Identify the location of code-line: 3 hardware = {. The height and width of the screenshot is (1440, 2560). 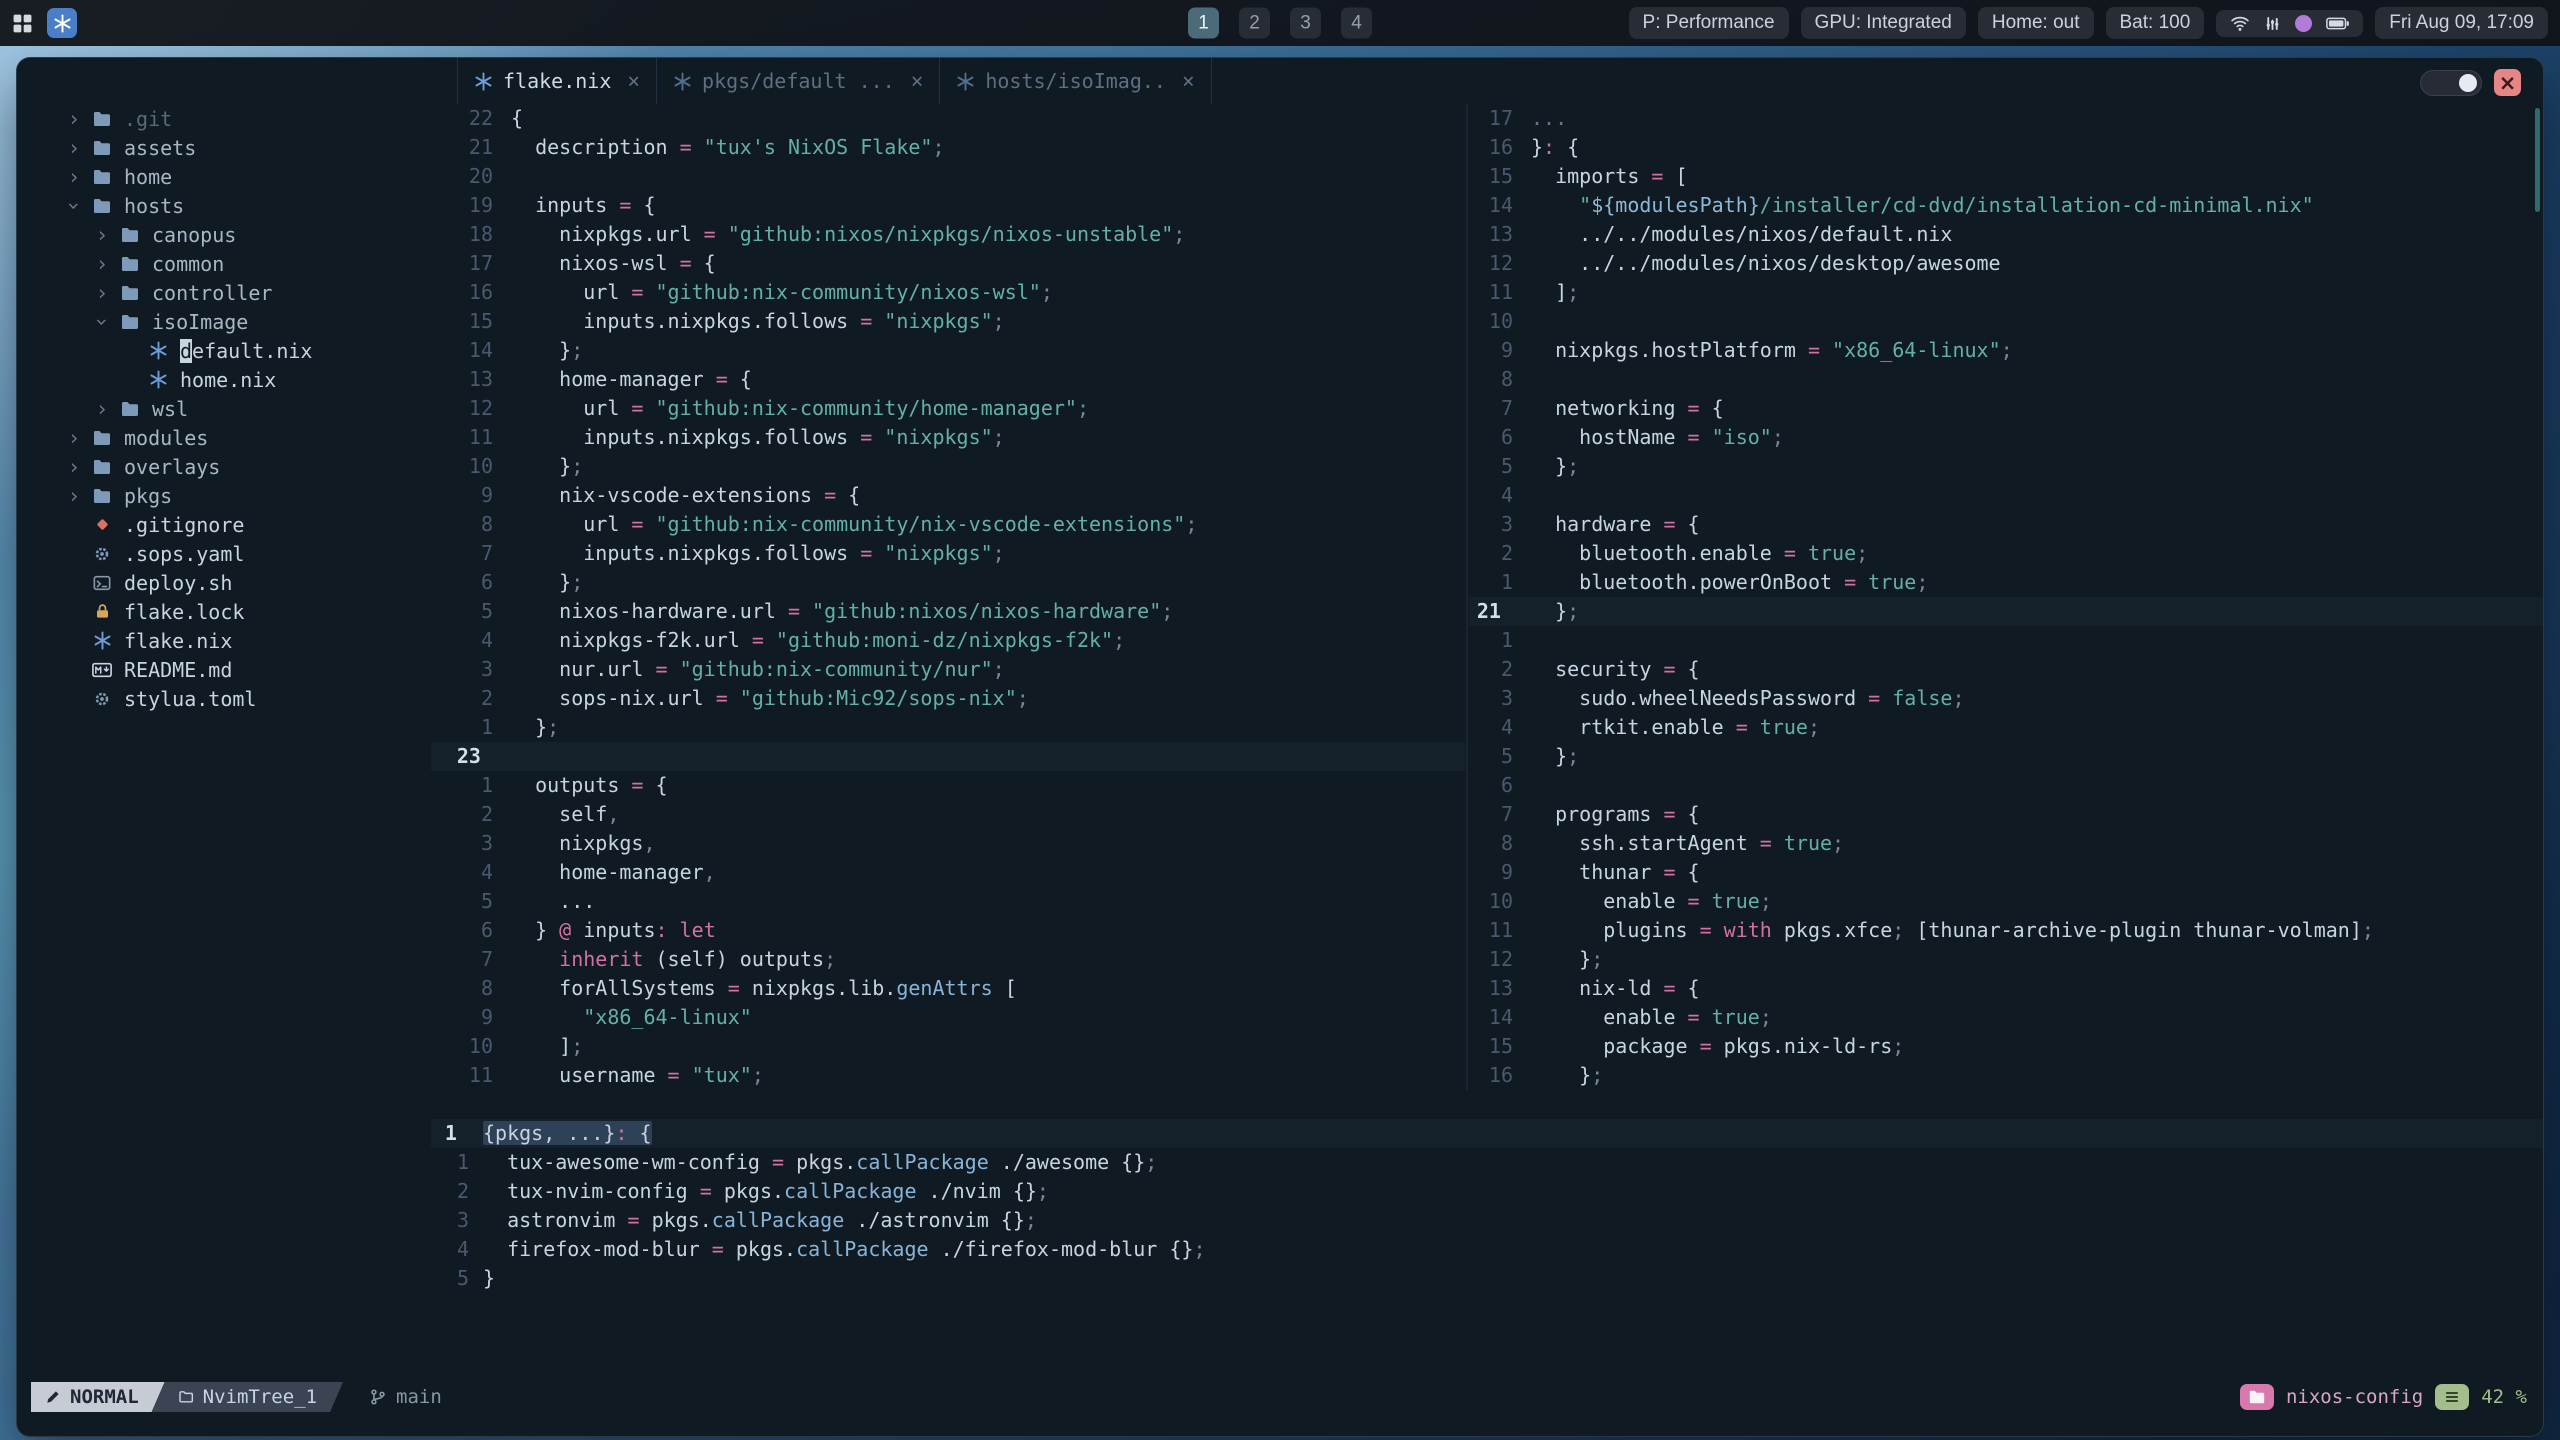
(2006, 524).